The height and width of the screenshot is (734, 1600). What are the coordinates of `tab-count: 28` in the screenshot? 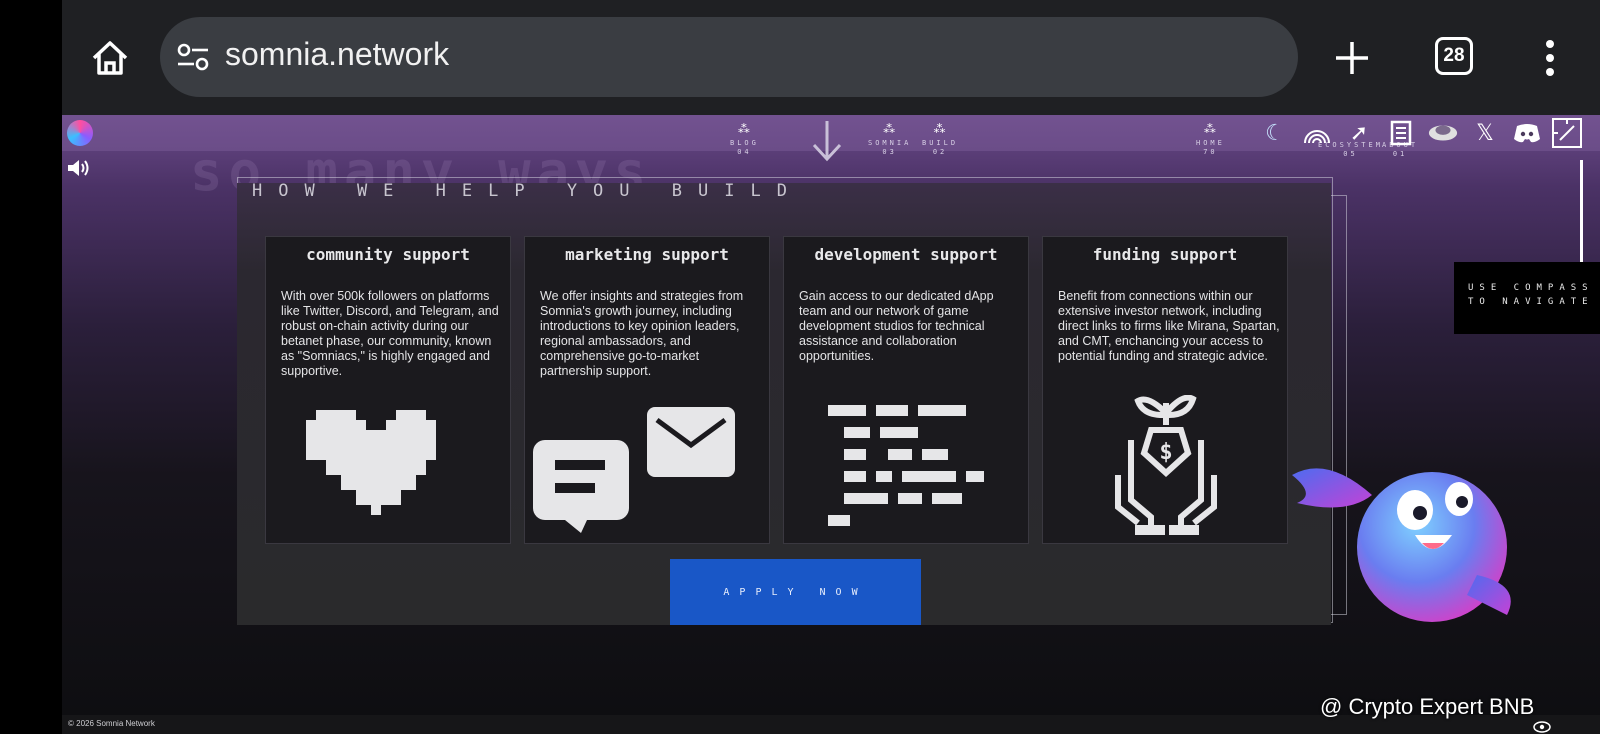 It's located at (1454, 55).